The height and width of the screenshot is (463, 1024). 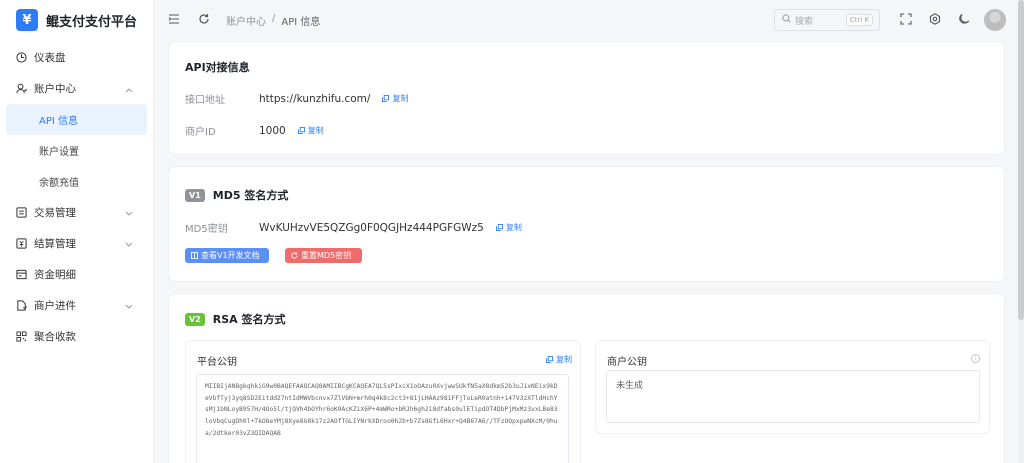 I want to click on version-tag: V2, so click(x=195, y=319).